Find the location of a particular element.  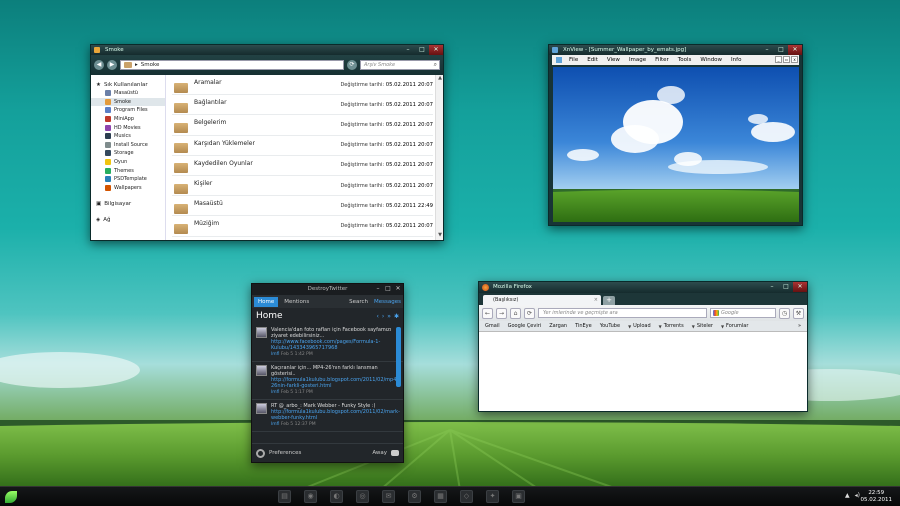

sidebar-favorites: ★ Sık Kullanılanlar is located at coordinates (128, 85).